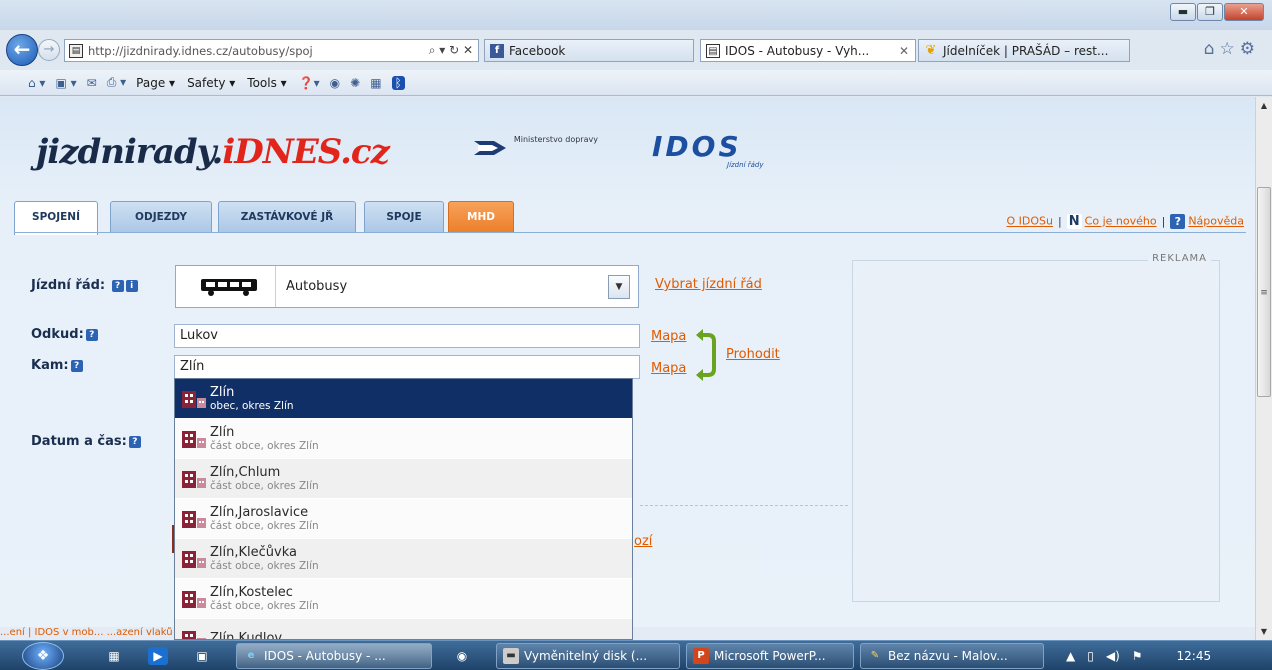 The image size is (1272, 670). I want to click on site-logo: jizdnirady.iDNES.cz, so click(213, 152).